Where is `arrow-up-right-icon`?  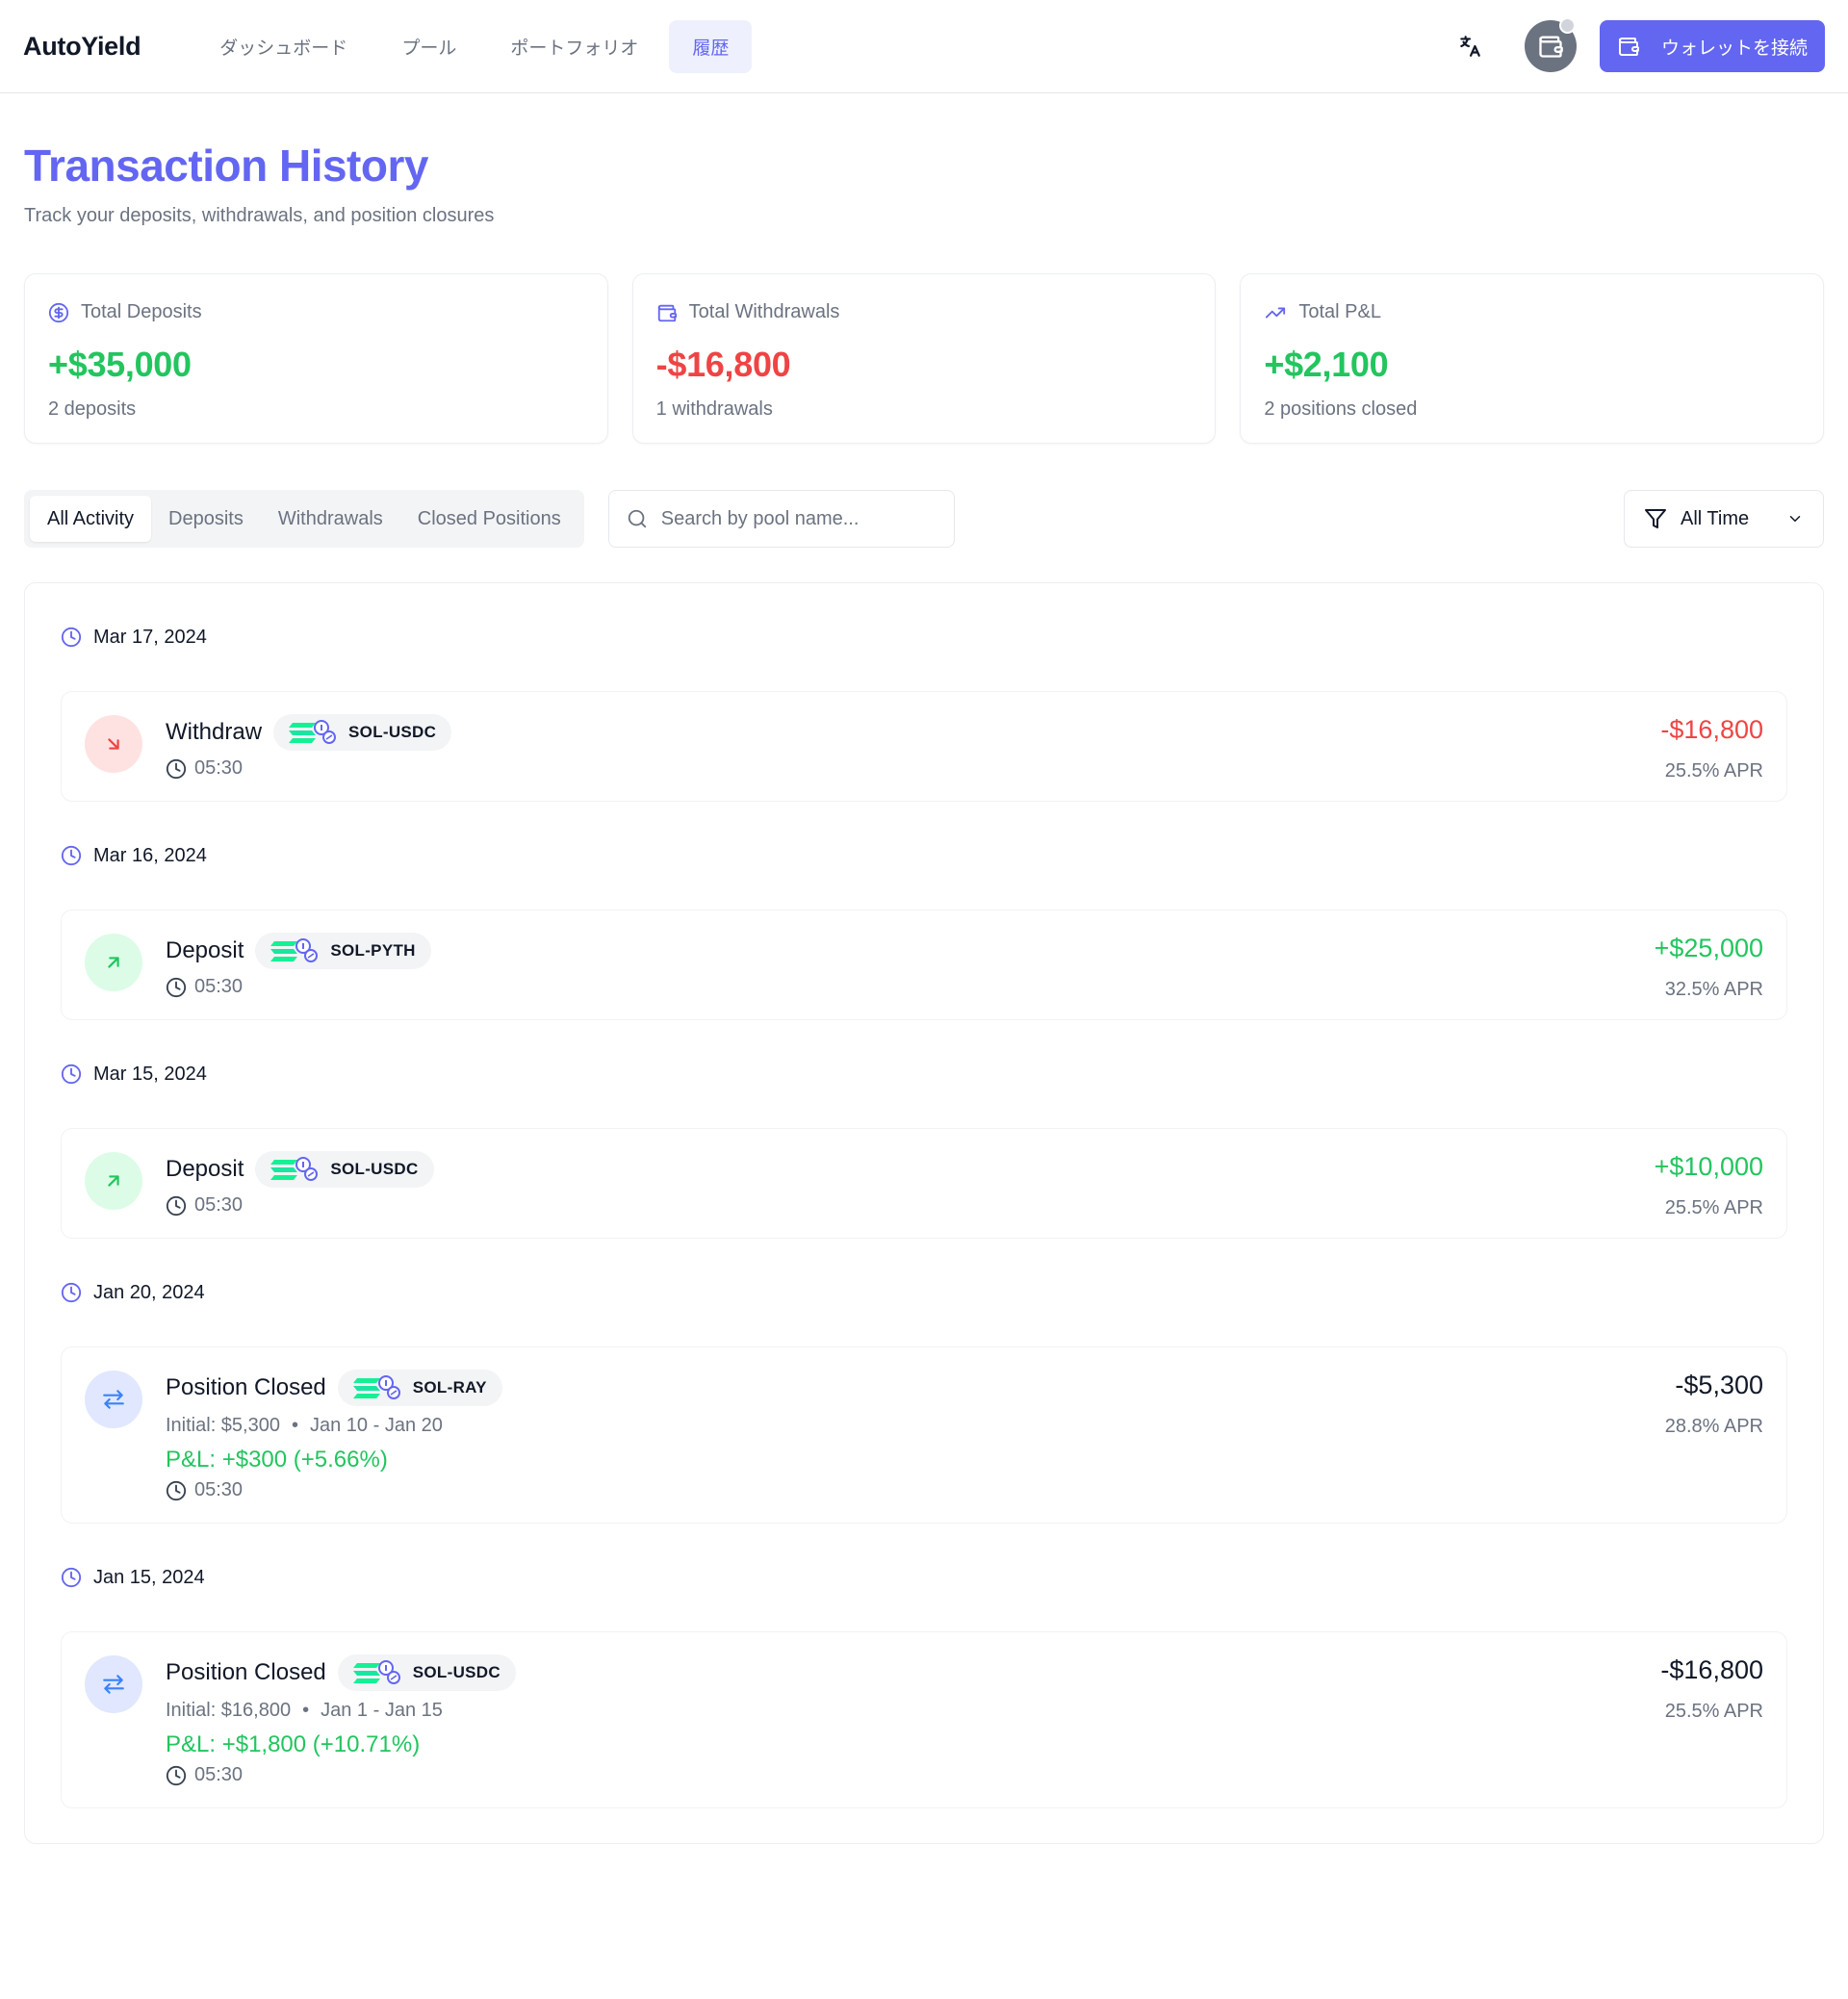 arrow-up-right-icon is located at coordinates (113, 1181).